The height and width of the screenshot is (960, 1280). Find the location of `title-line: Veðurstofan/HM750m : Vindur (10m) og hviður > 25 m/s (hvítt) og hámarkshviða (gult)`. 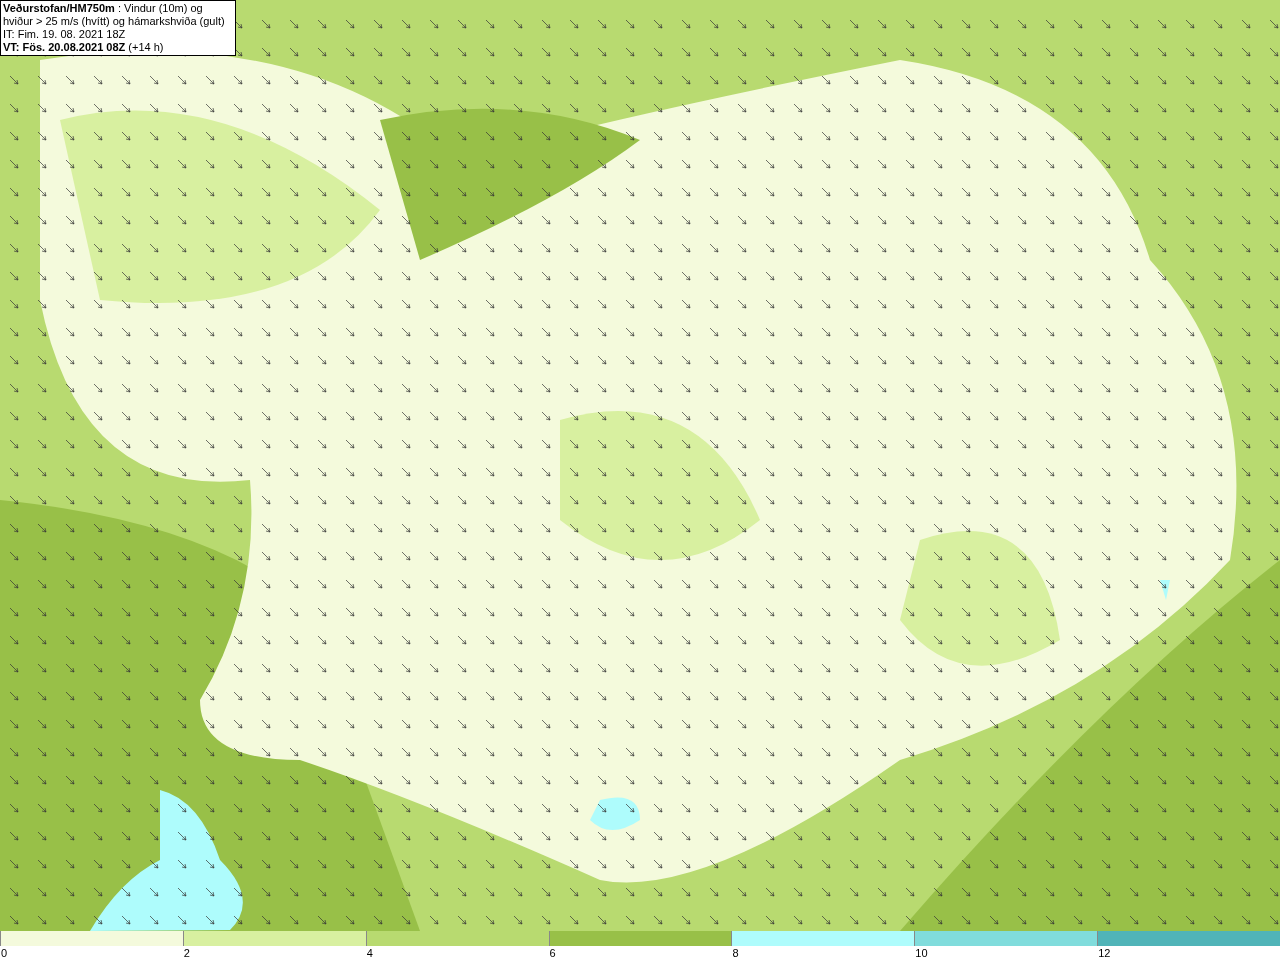

title-line: Veðurstofan/HM750m : Vindur (10m) og hviður > 25 m/s (hvítt) og hámarkshviða (gult) is located at coordinates (114, 15).